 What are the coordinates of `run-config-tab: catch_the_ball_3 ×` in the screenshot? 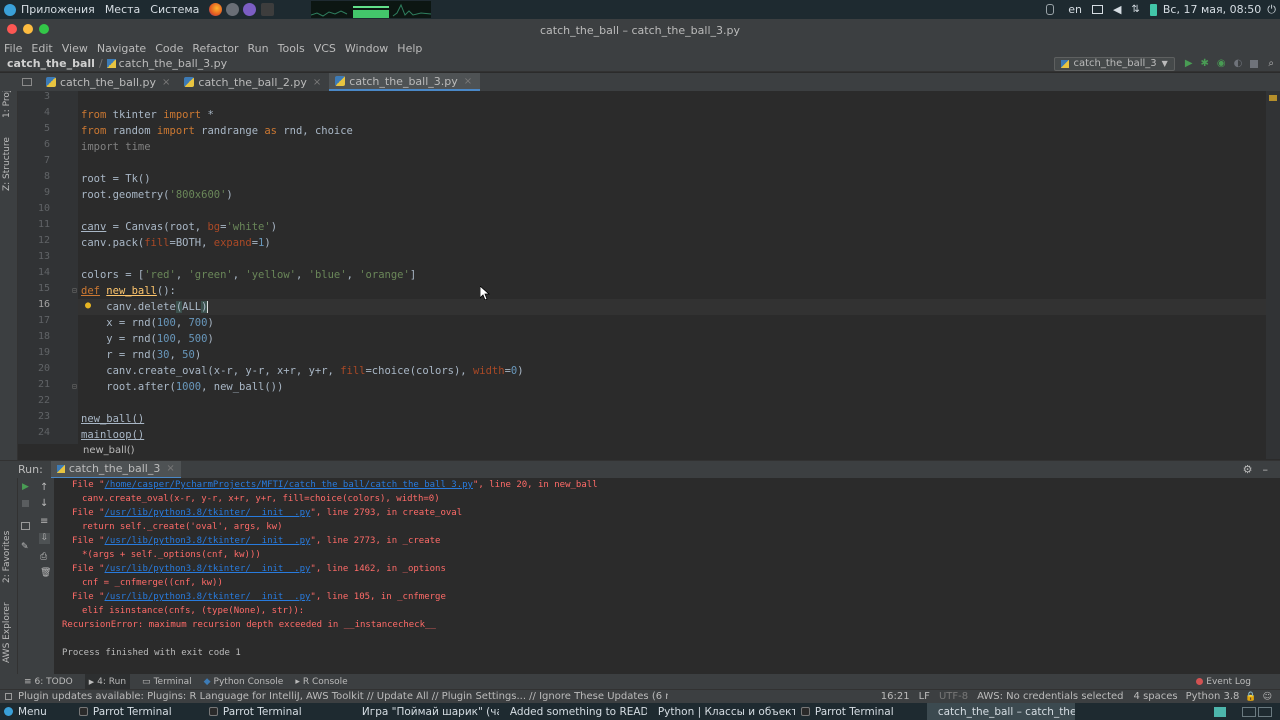 It's located at (115, 469).